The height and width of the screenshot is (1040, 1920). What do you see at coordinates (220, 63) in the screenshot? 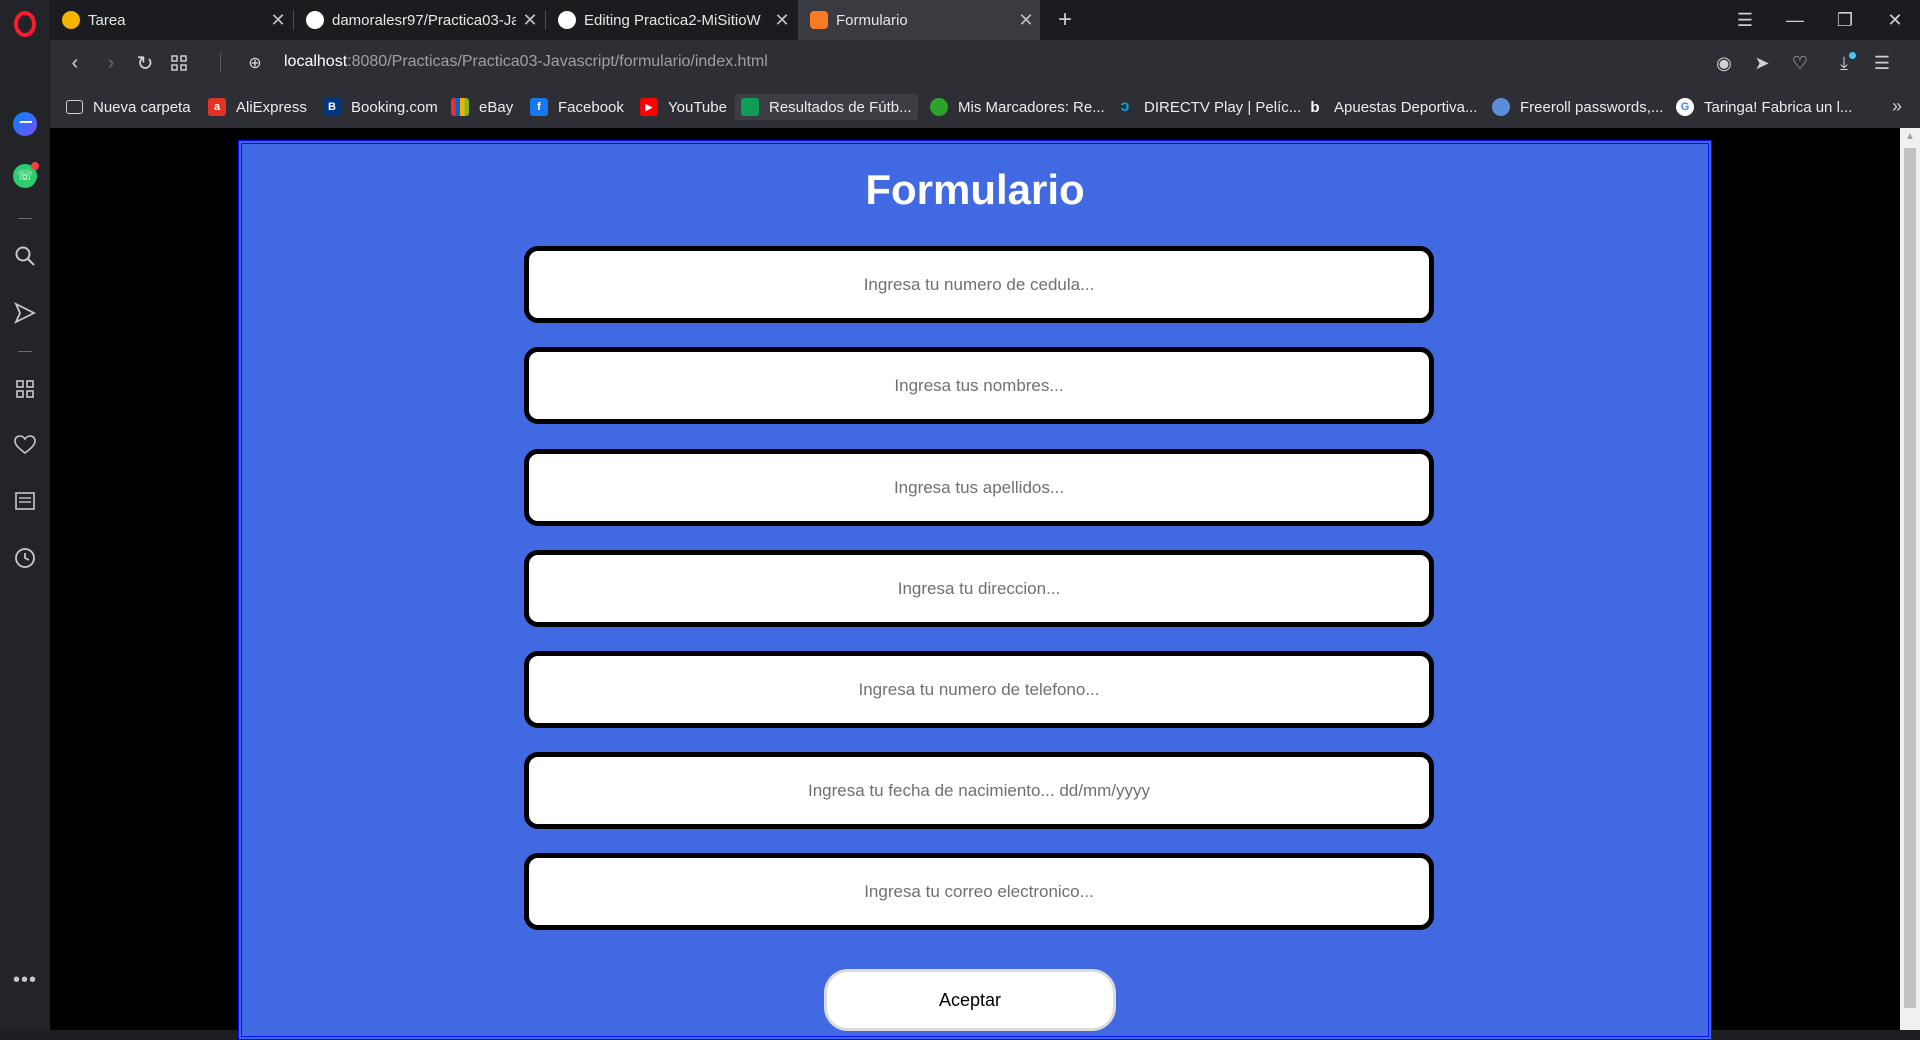
I see `address-divider` at bounding box center [220, 63].